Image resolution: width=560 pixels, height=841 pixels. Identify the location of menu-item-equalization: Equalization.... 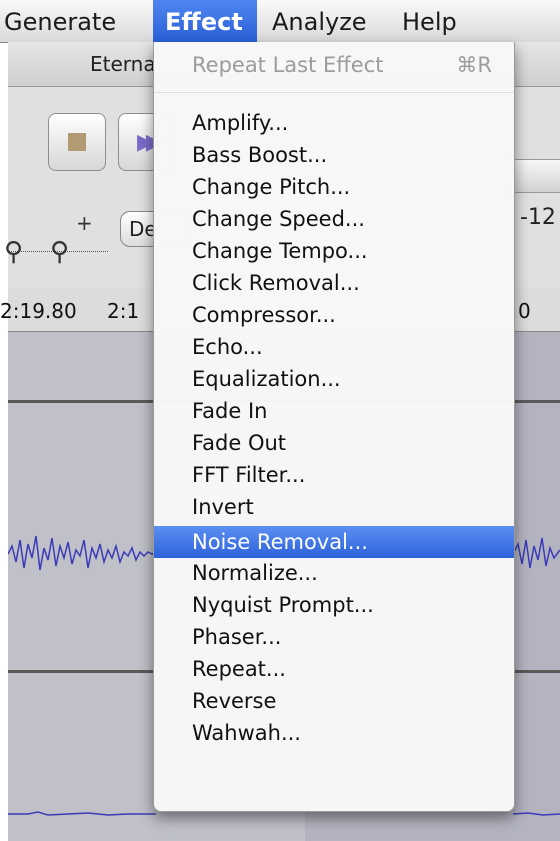
(334, 379).